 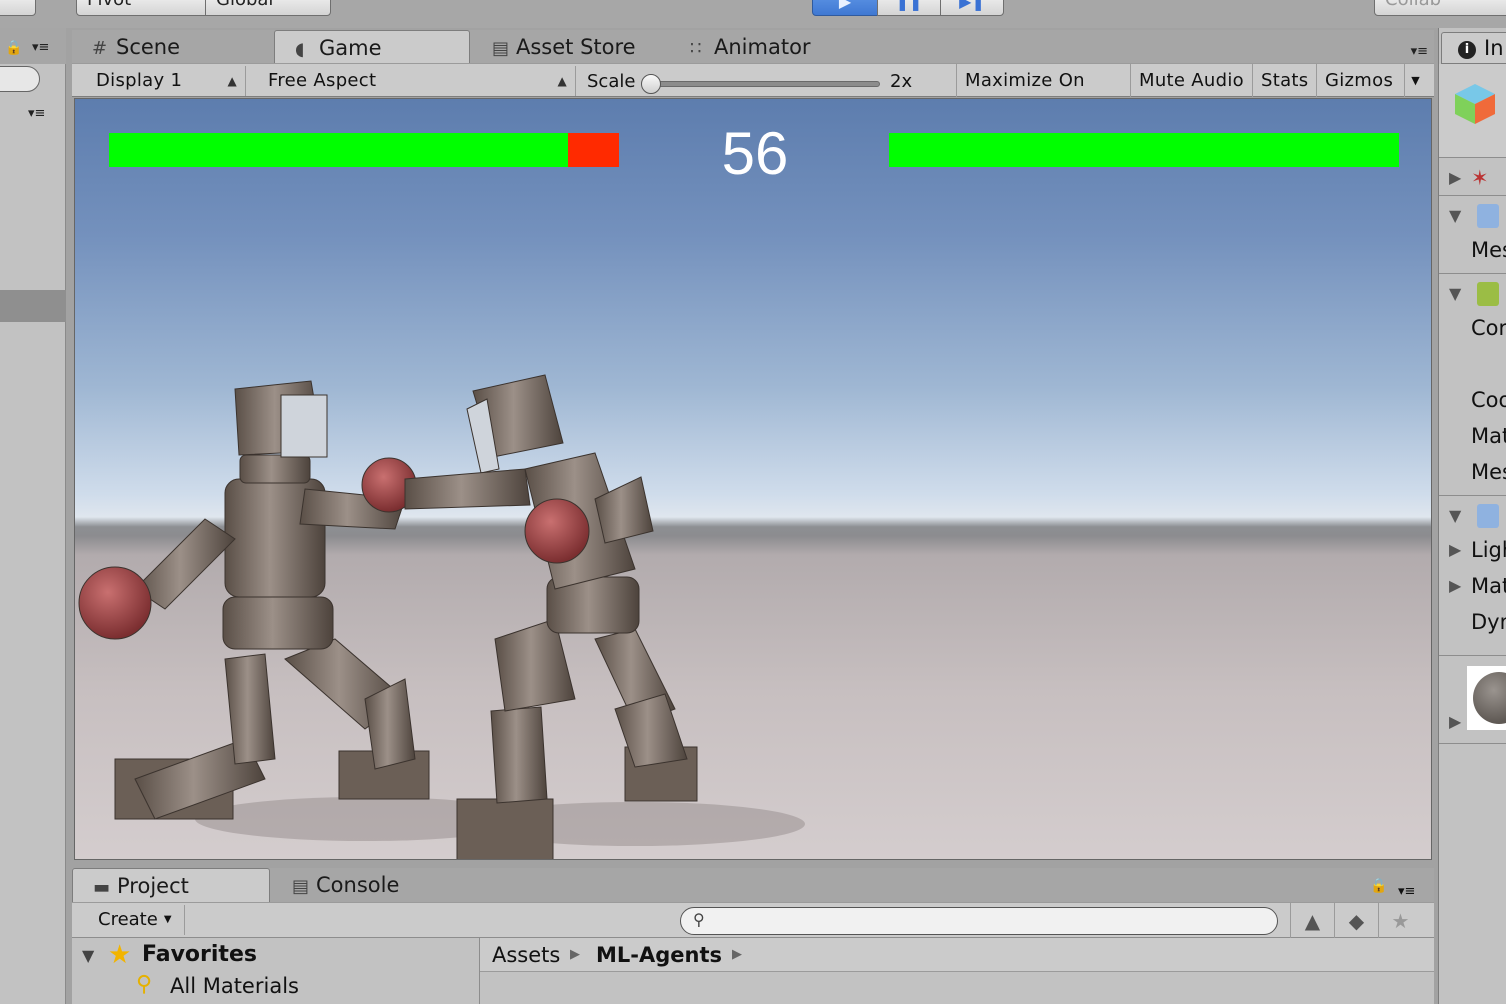 I want to click on search-icon: ⚲, so click(x=699, y=919).